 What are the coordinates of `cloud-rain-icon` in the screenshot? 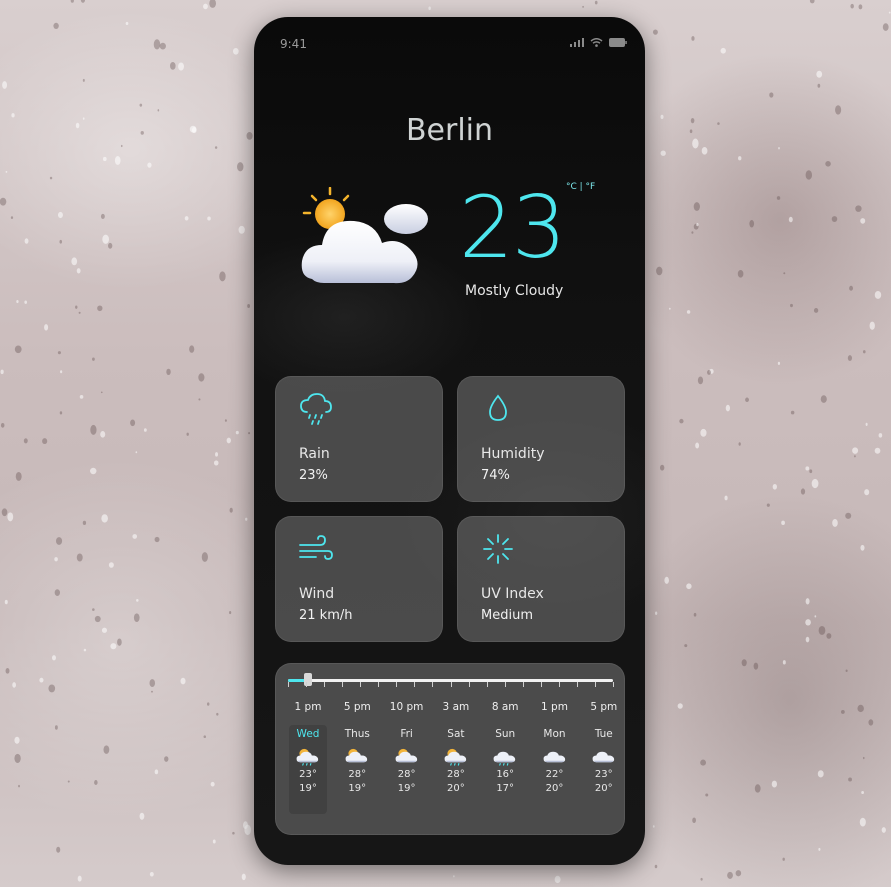 It's located at (504, 758).